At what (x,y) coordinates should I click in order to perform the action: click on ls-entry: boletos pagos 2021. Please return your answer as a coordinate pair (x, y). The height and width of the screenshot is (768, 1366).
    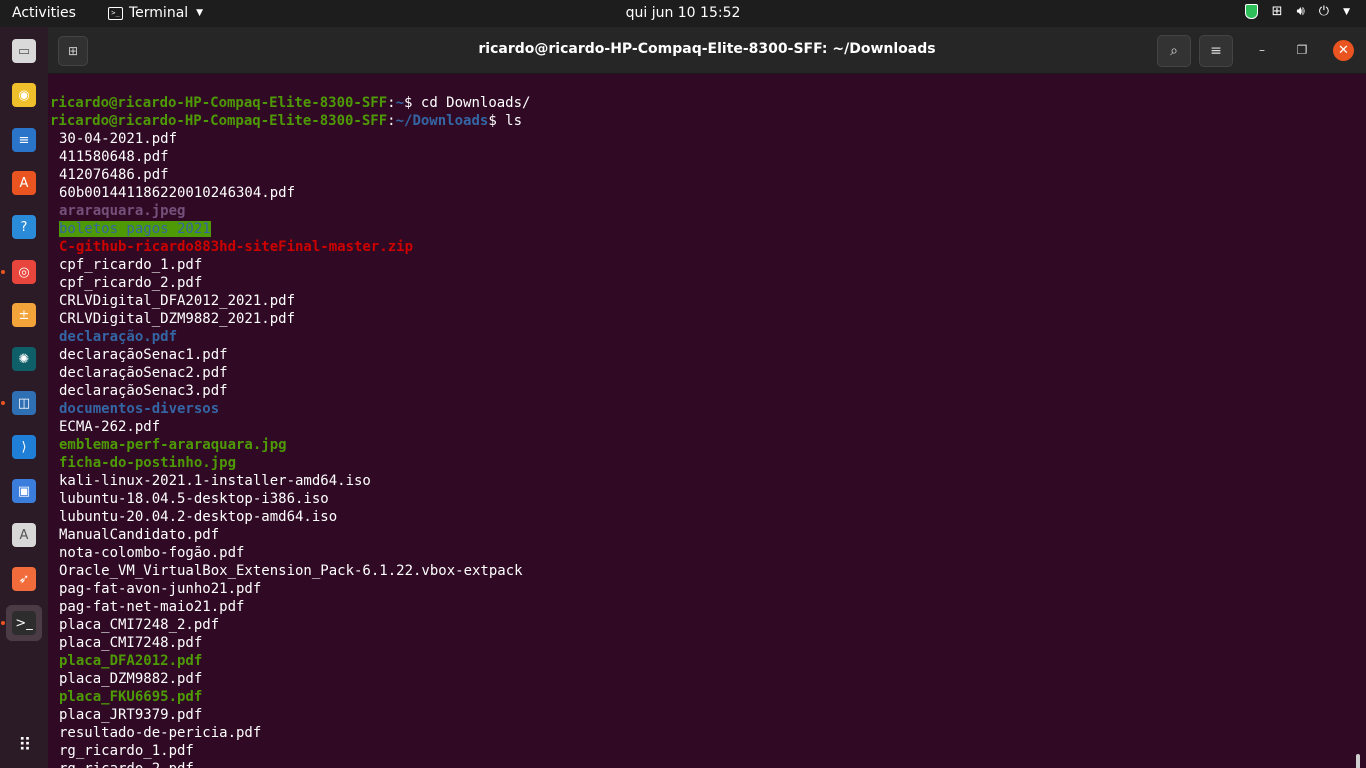
    Looking at the image, I should click on (290, 229).